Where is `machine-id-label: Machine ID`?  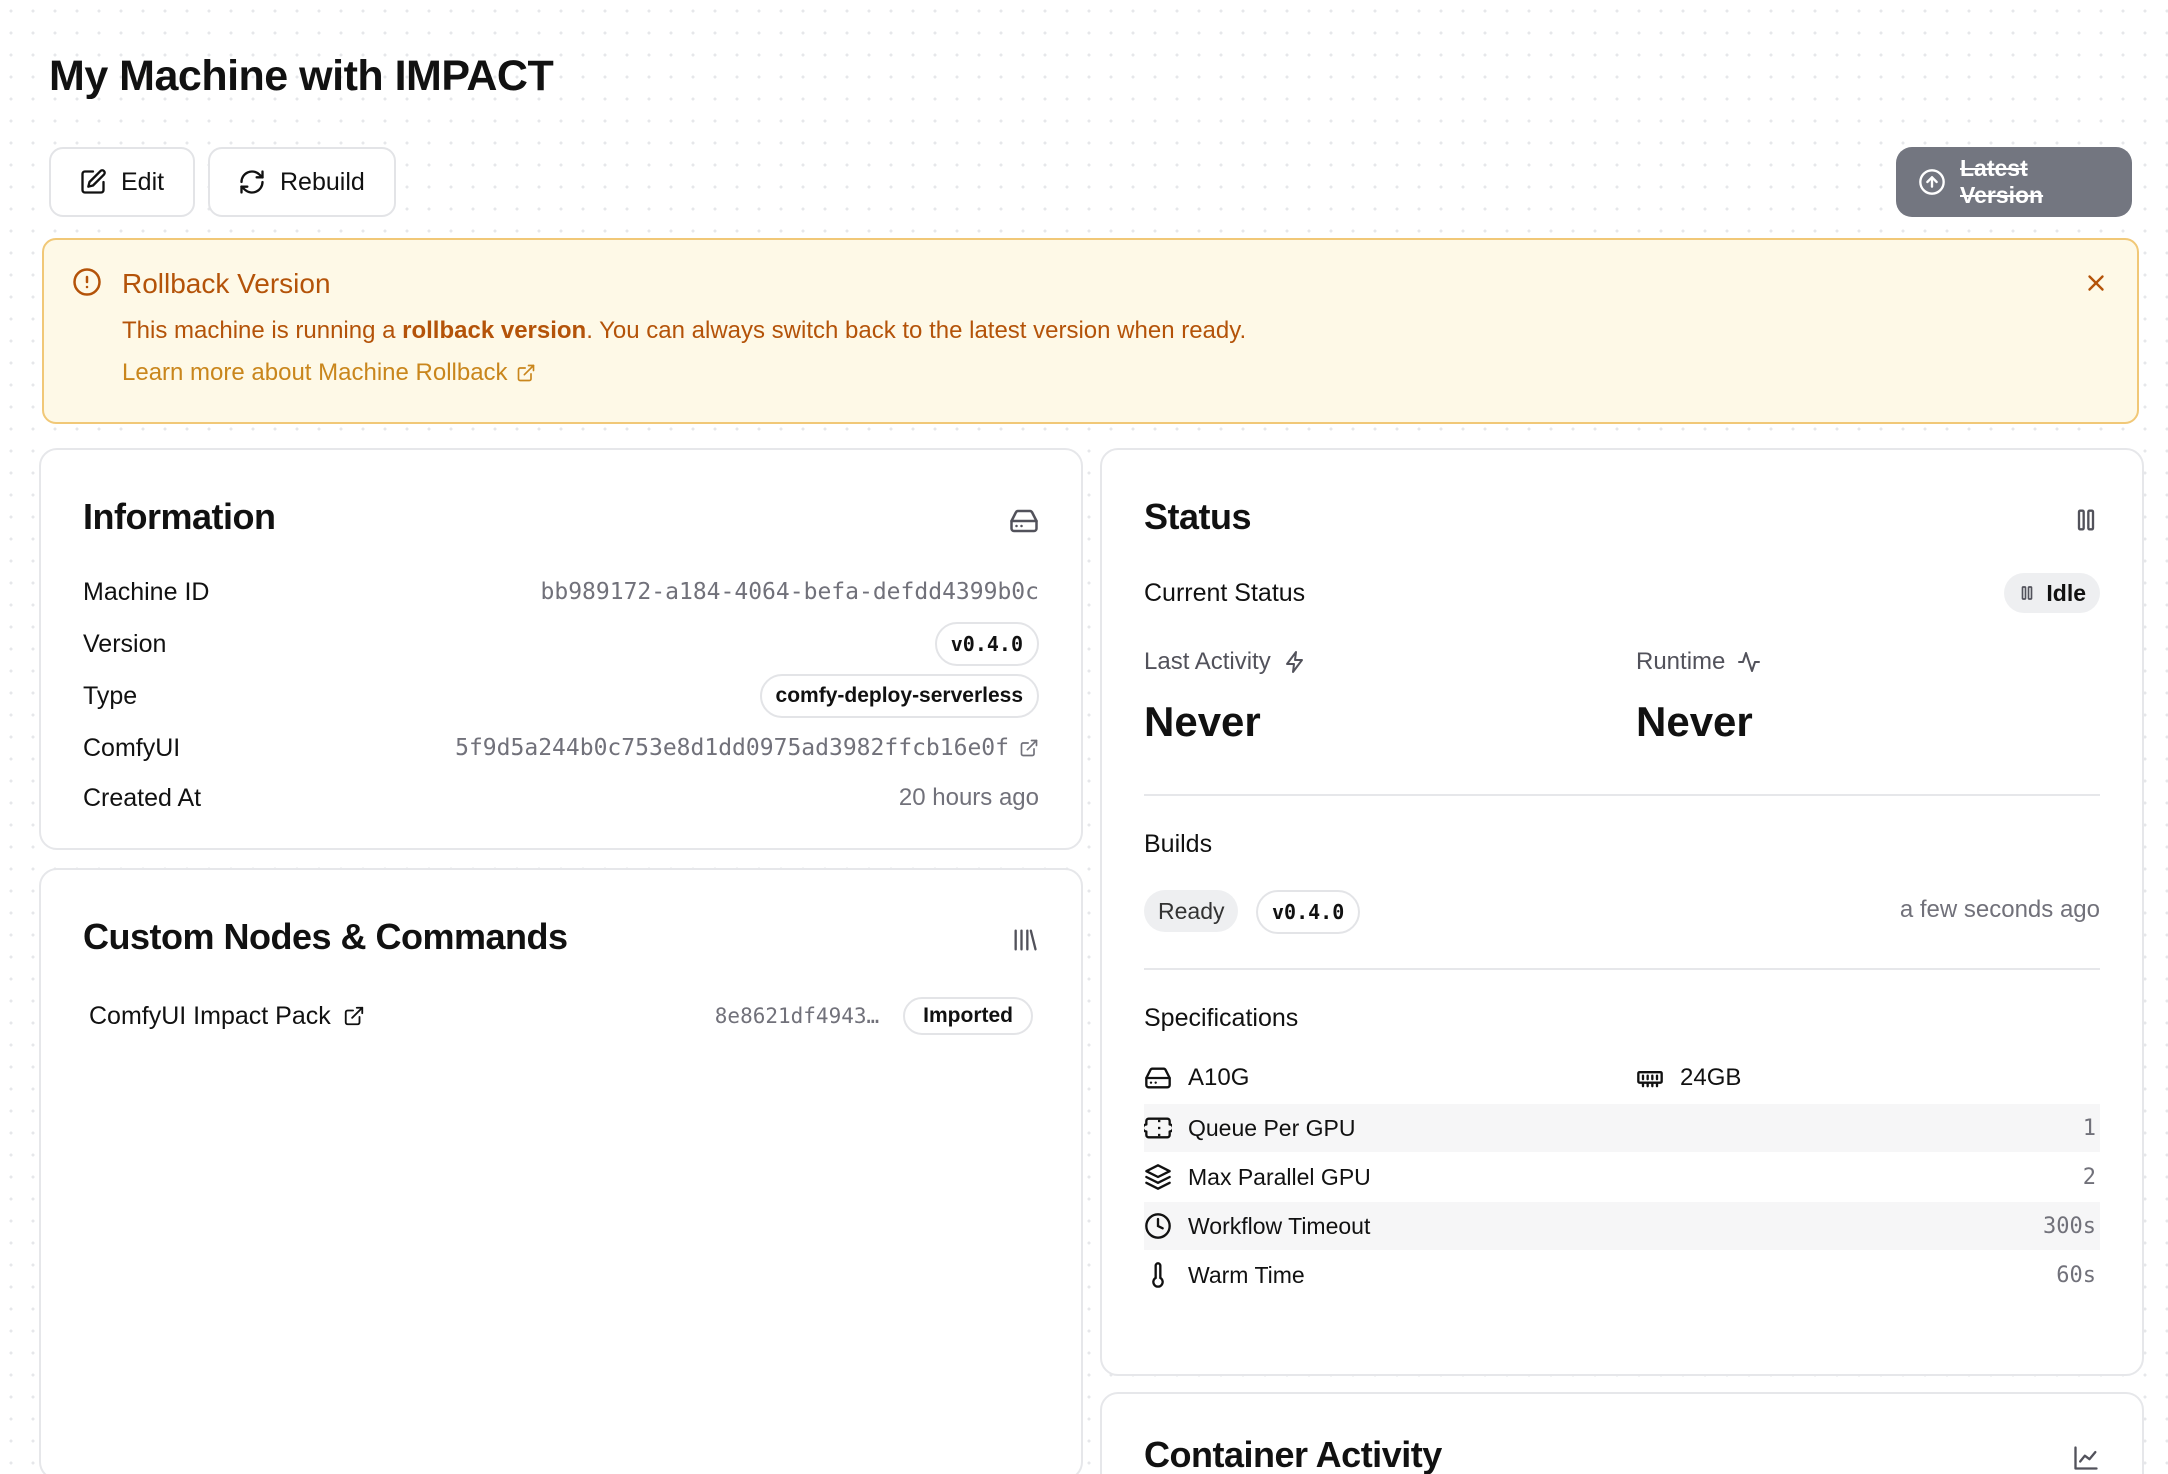 machine-id-label: Machine ID is located at coordinates (146, 591).